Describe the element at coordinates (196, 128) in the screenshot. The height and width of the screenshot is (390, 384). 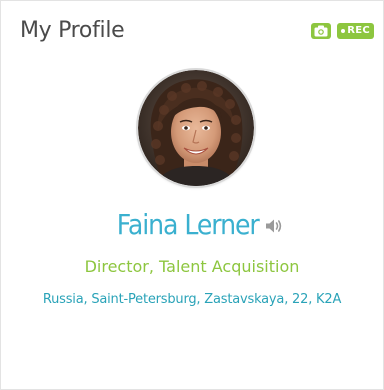
I see `avatar` at that location.